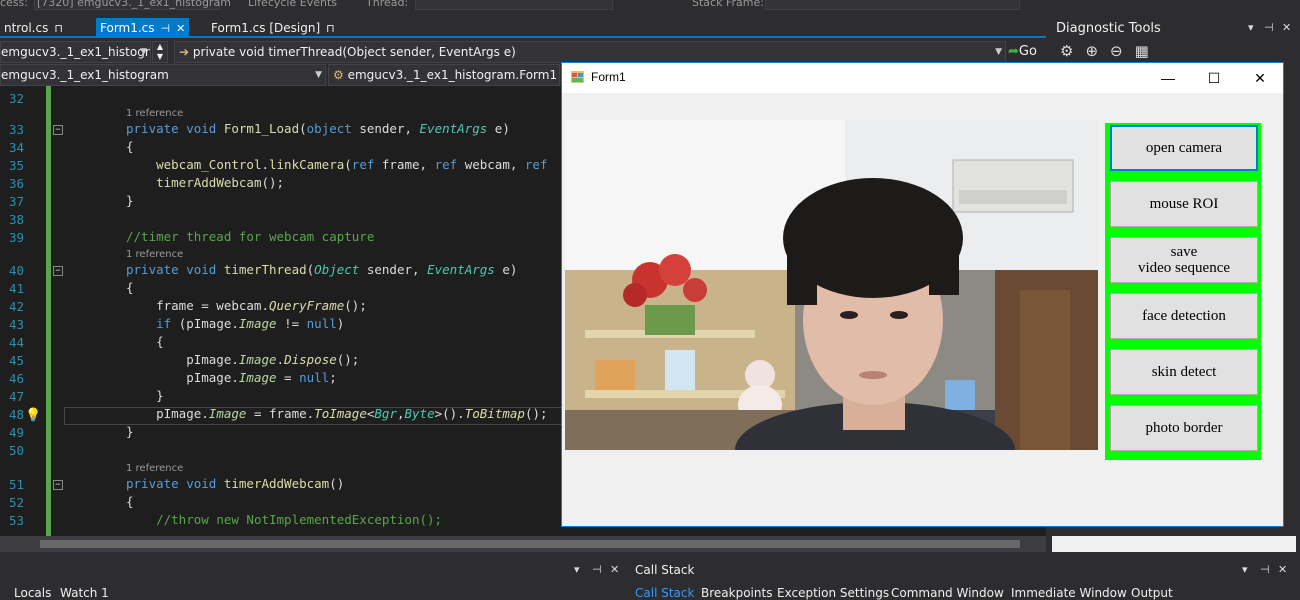 The height and width of the screenshot is (600, 1300). I want to click on project-dropdown-value: emgucv3._1_ex1_histogra, so click(76, 52).